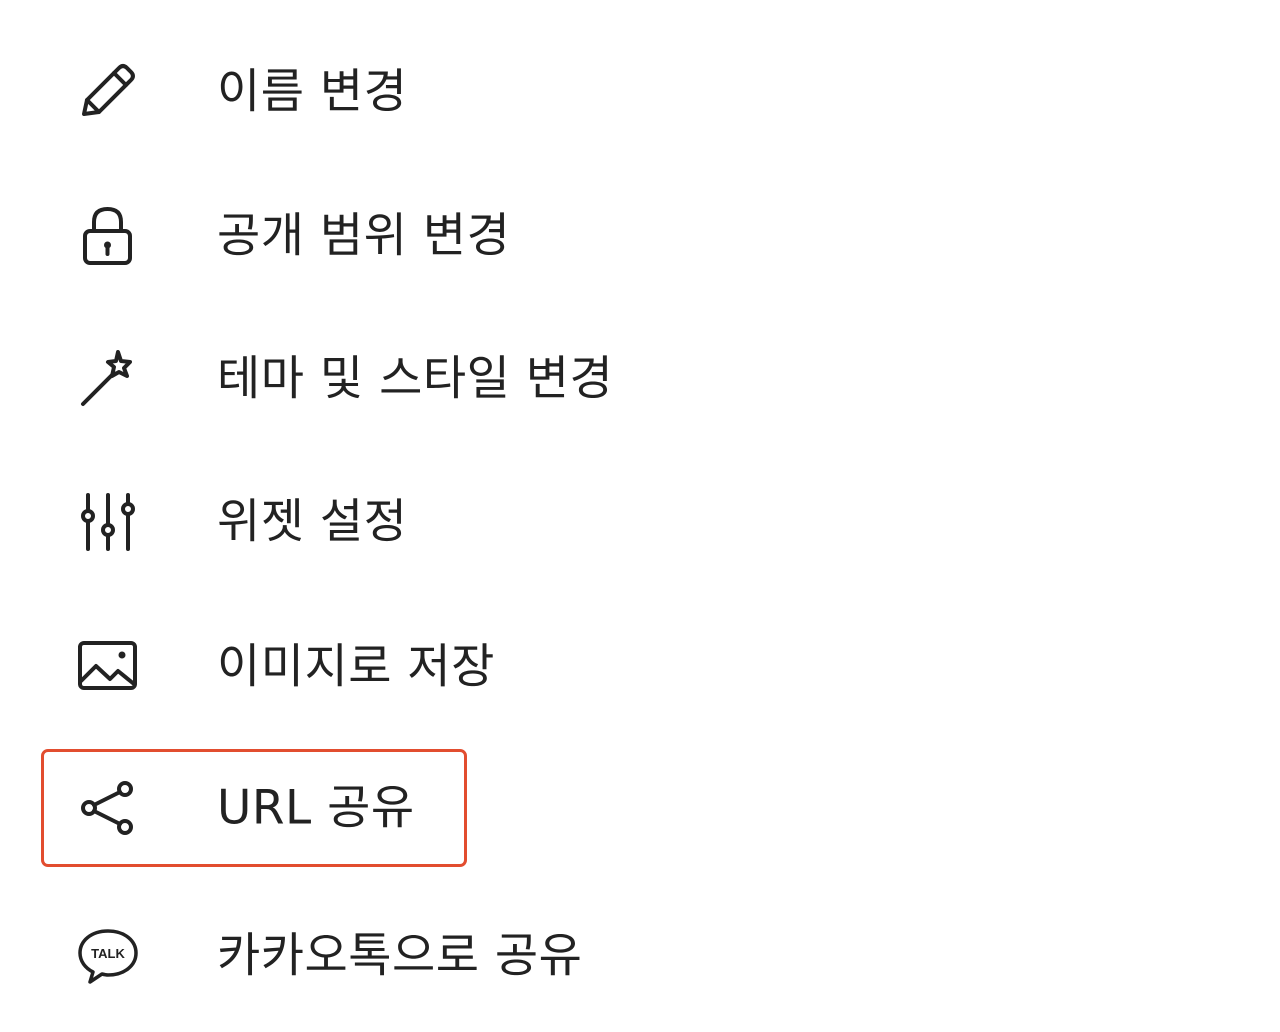  Describe the element at coordinates (640, 522) in the screenshot. I see `menu-item-widget-settings: 위젯 설정` at that location.